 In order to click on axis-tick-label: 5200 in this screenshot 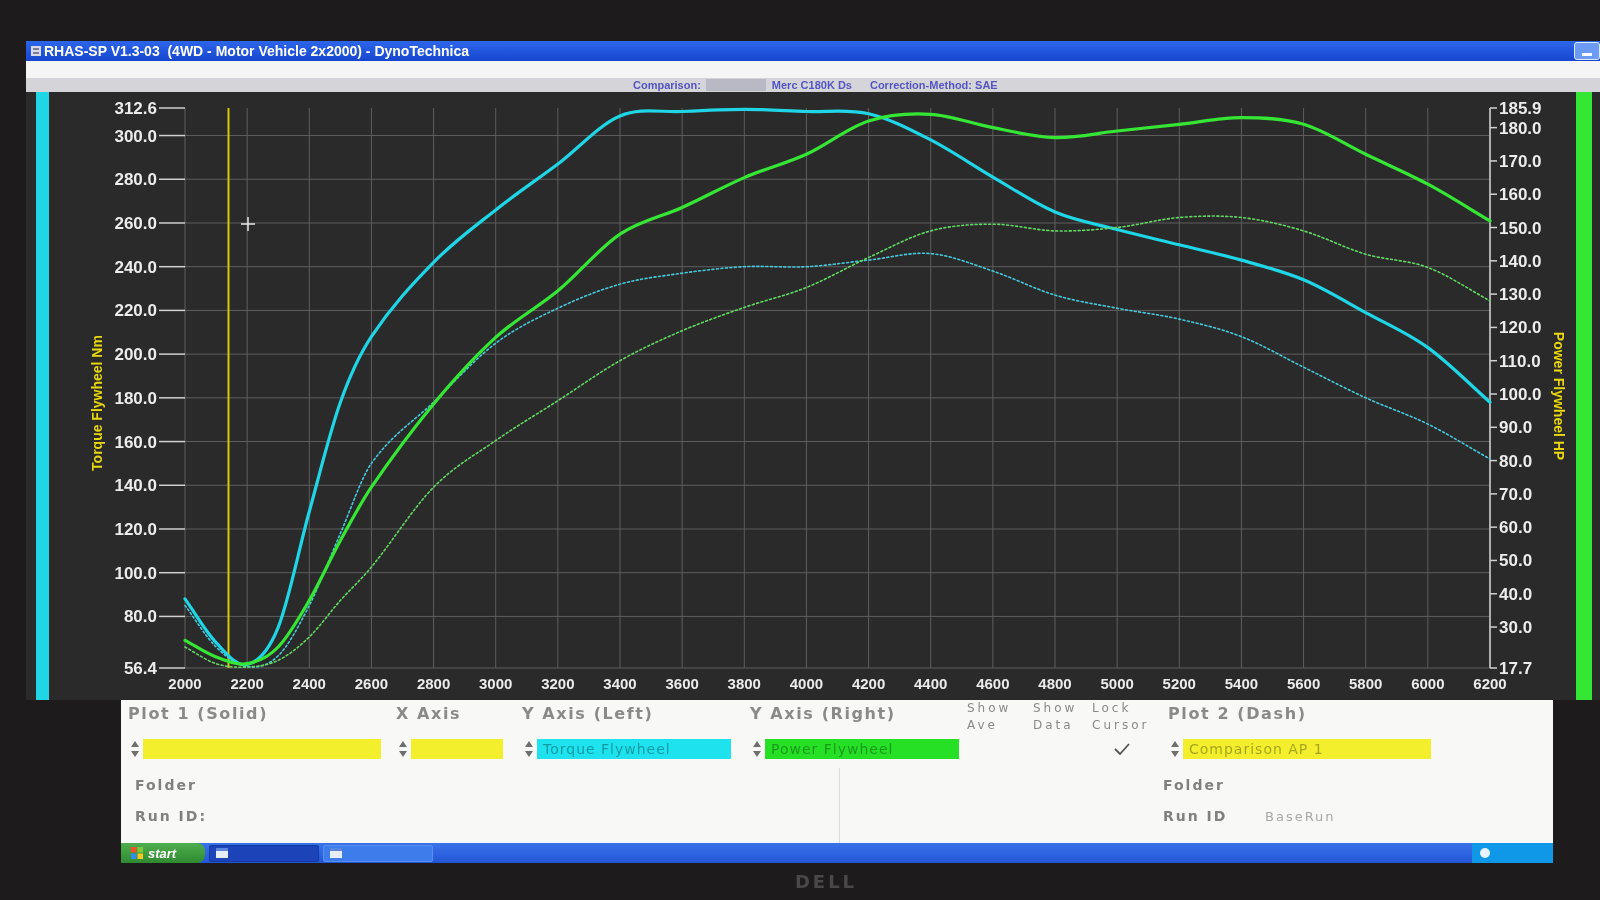, I will do `click(1179, 683)`.